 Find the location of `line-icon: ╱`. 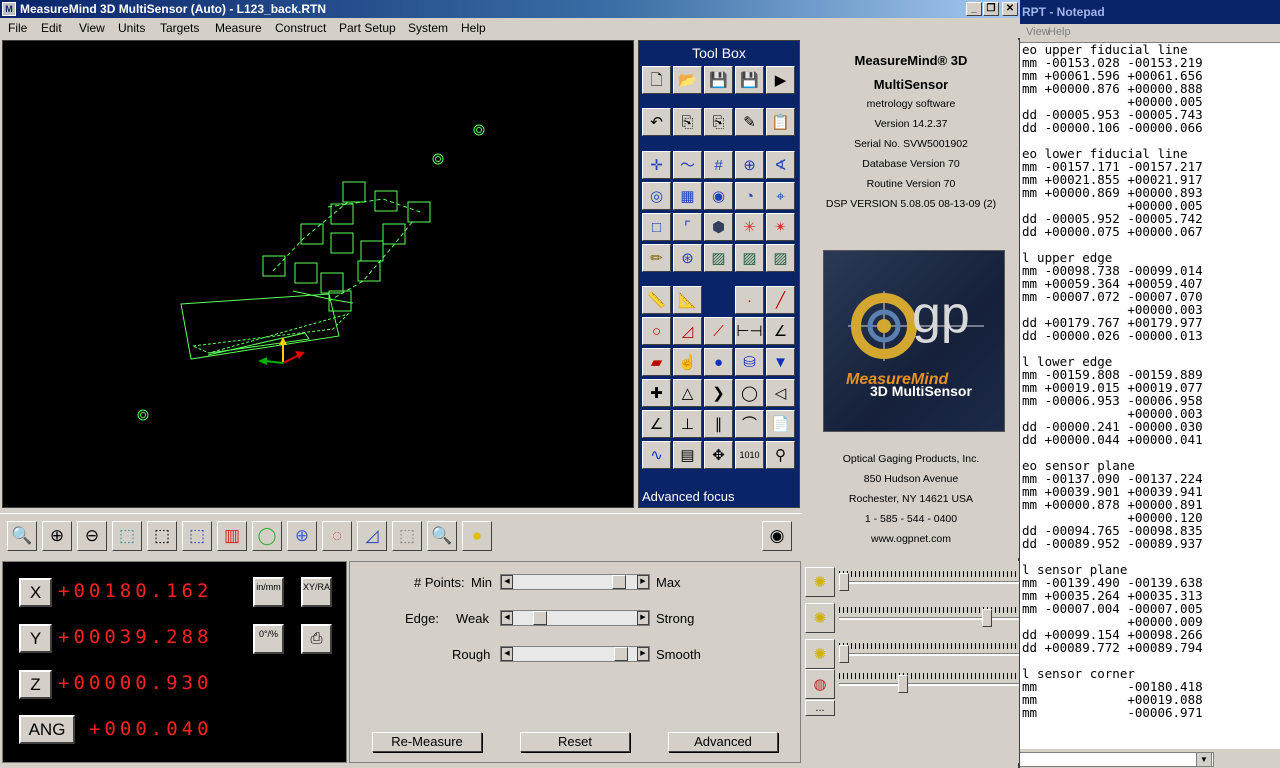

line-icon: ╱ is located at coordinates (780, 300).